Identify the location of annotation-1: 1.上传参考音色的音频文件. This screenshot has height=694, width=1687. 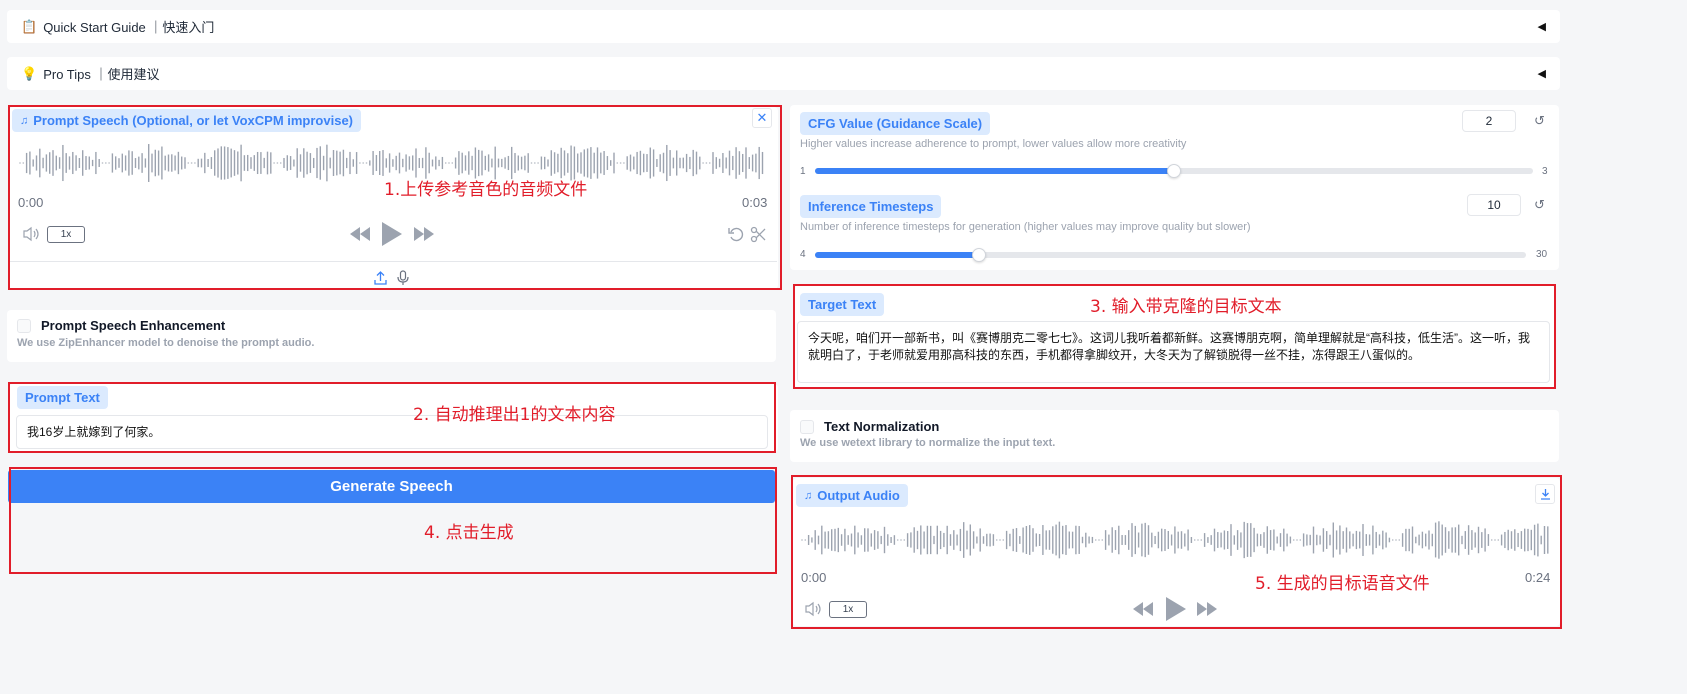
(486, 190).